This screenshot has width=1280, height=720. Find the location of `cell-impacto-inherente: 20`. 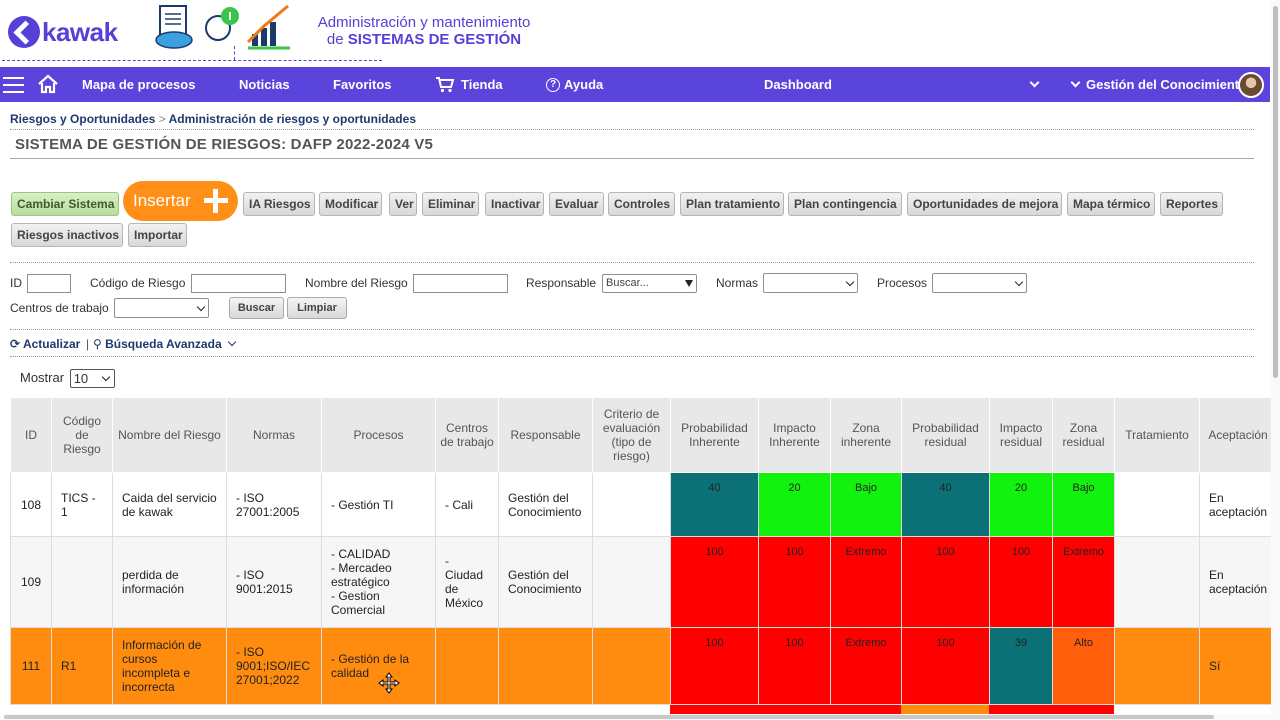

cell-impacto-inherente: 20 is located at coordinates (794, 504).